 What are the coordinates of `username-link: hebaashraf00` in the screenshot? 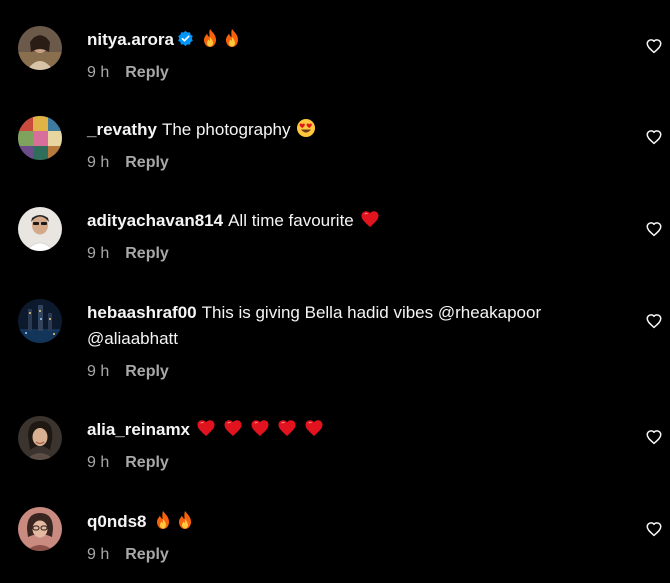 It's located at (142, 312).